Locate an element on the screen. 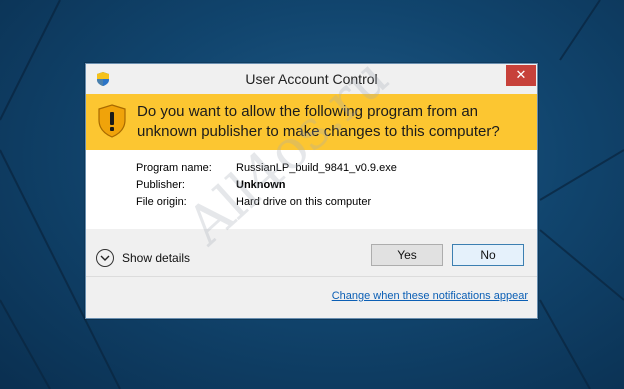 The width and height of the screenshot is (624, 389). footer-divider is located at coordinates (311, 276).